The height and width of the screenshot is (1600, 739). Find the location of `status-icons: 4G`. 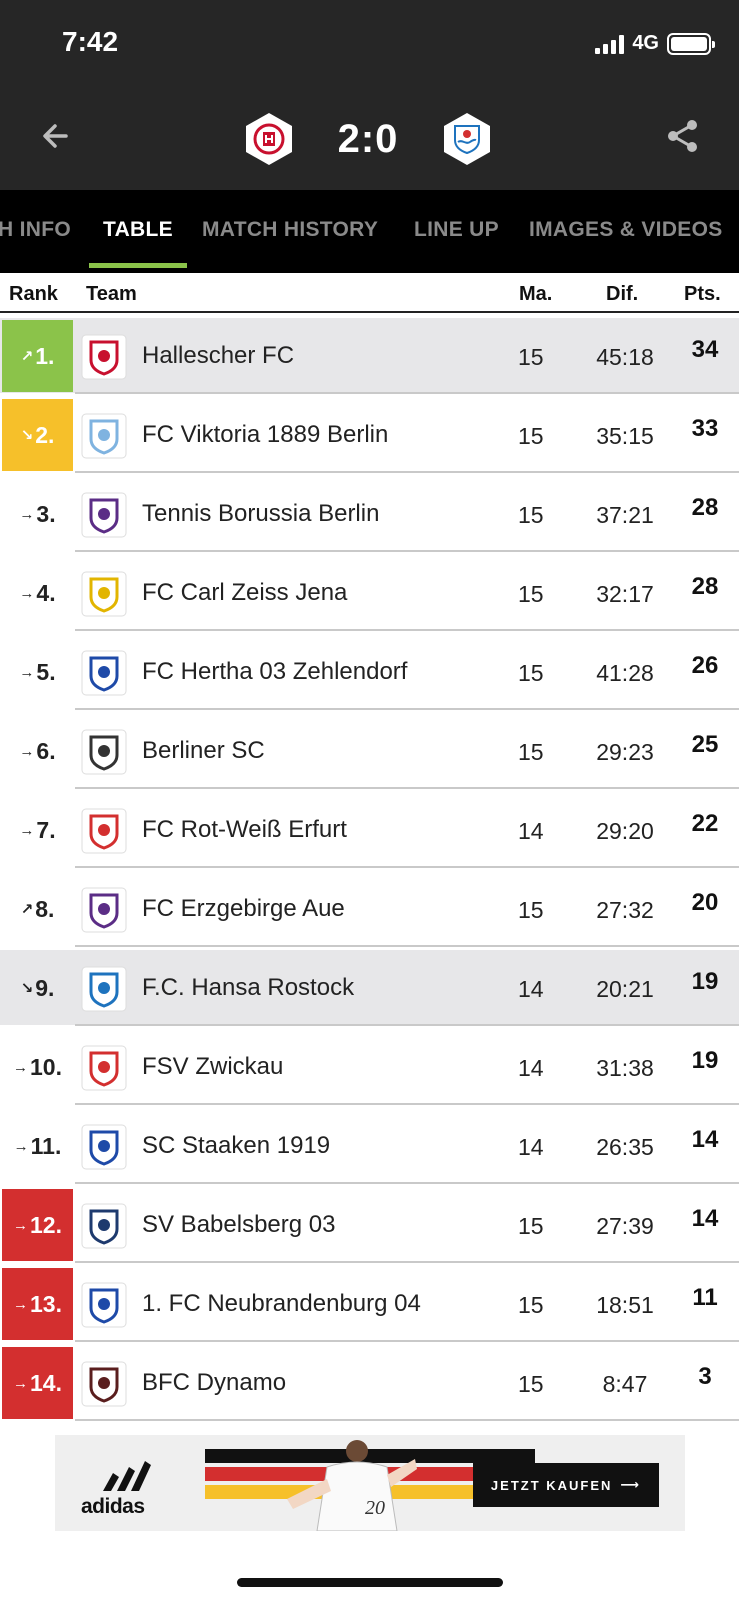

status-icons: 4G is located at coordinates (655, 43).